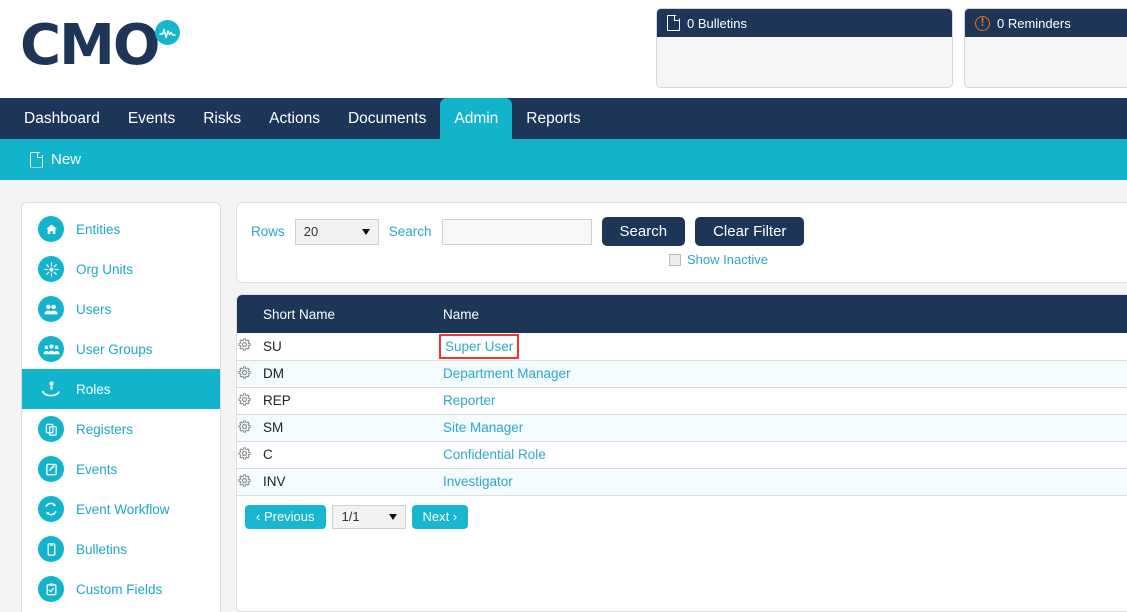 The image size is (1127, 612). I want to click on page-select: 1/1, so click(368, 516).